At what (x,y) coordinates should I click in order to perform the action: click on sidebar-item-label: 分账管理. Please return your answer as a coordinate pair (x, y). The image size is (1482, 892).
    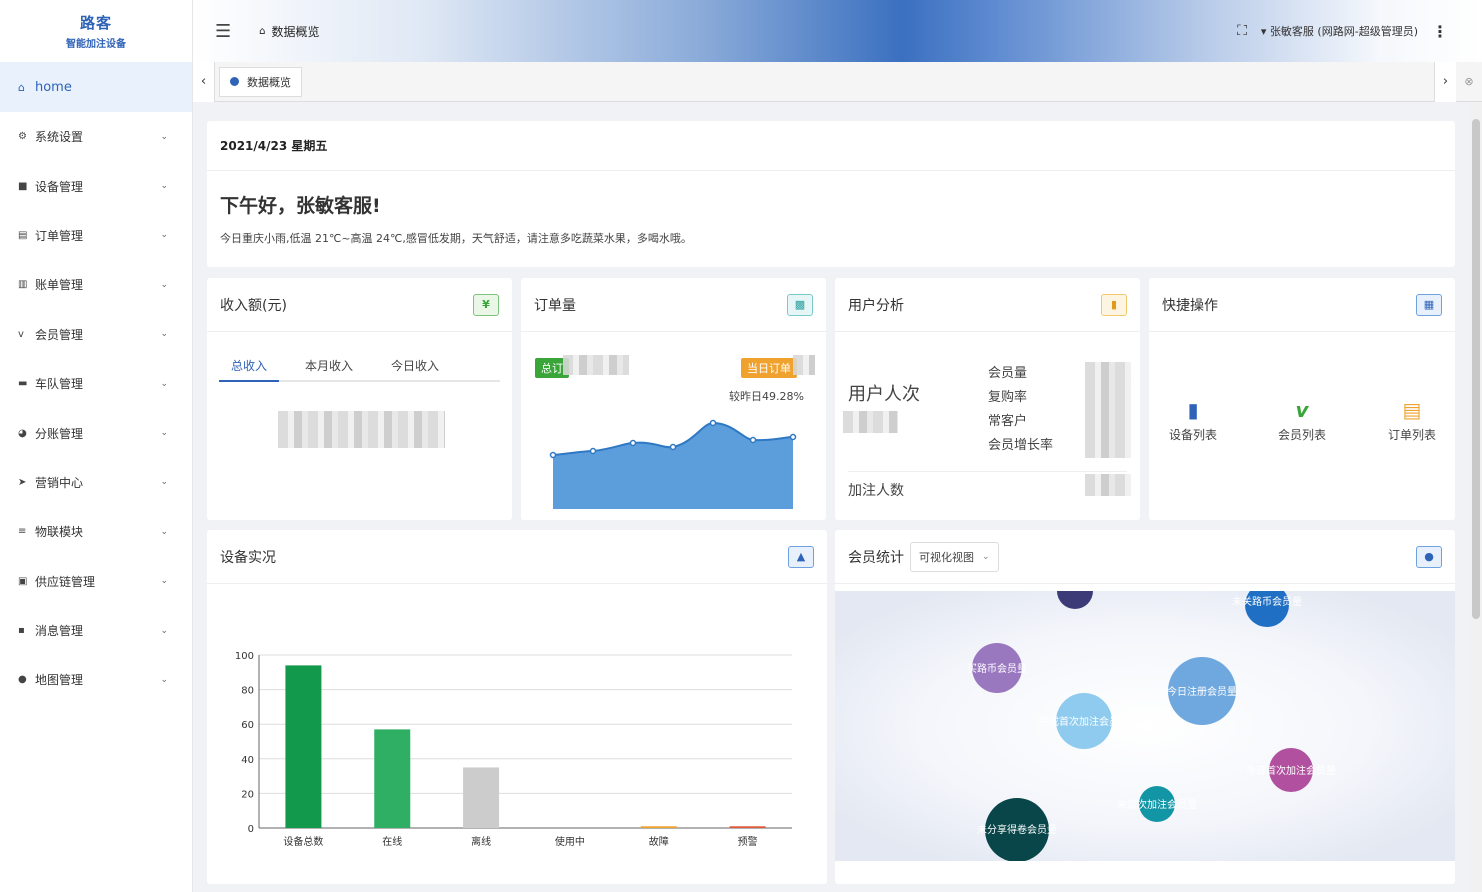
    Looking at the image, I should click on (59, 433).